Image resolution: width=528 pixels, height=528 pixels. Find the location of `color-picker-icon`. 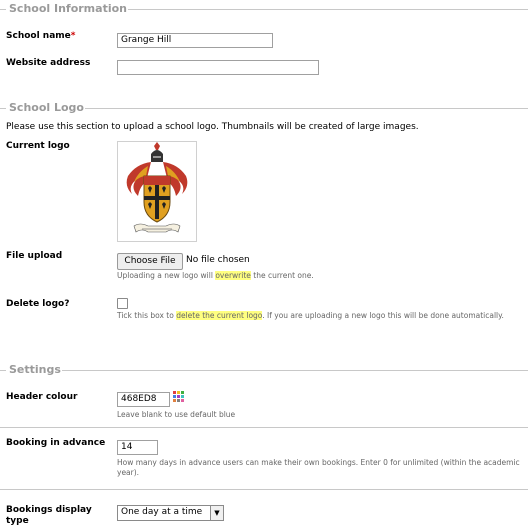

color-picker-icon is located at coordinates (178, 396).